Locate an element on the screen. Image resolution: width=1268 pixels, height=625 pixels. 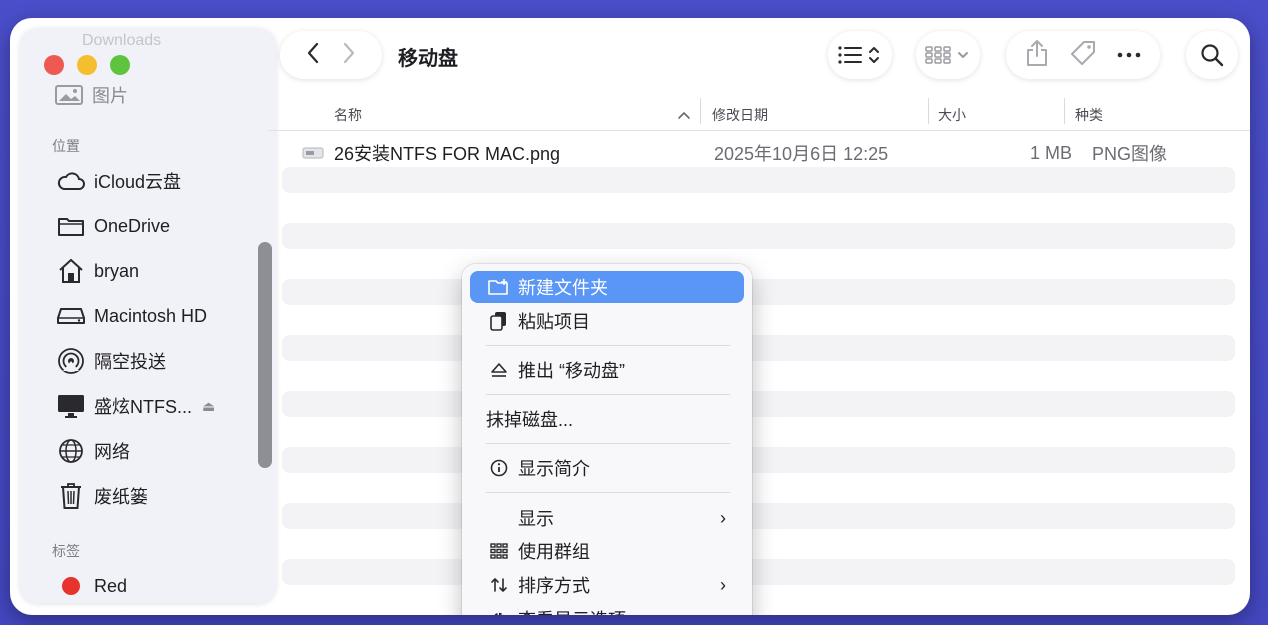
menu-item-view-options: 查看显示选项 is located at coordinates (607, 609).